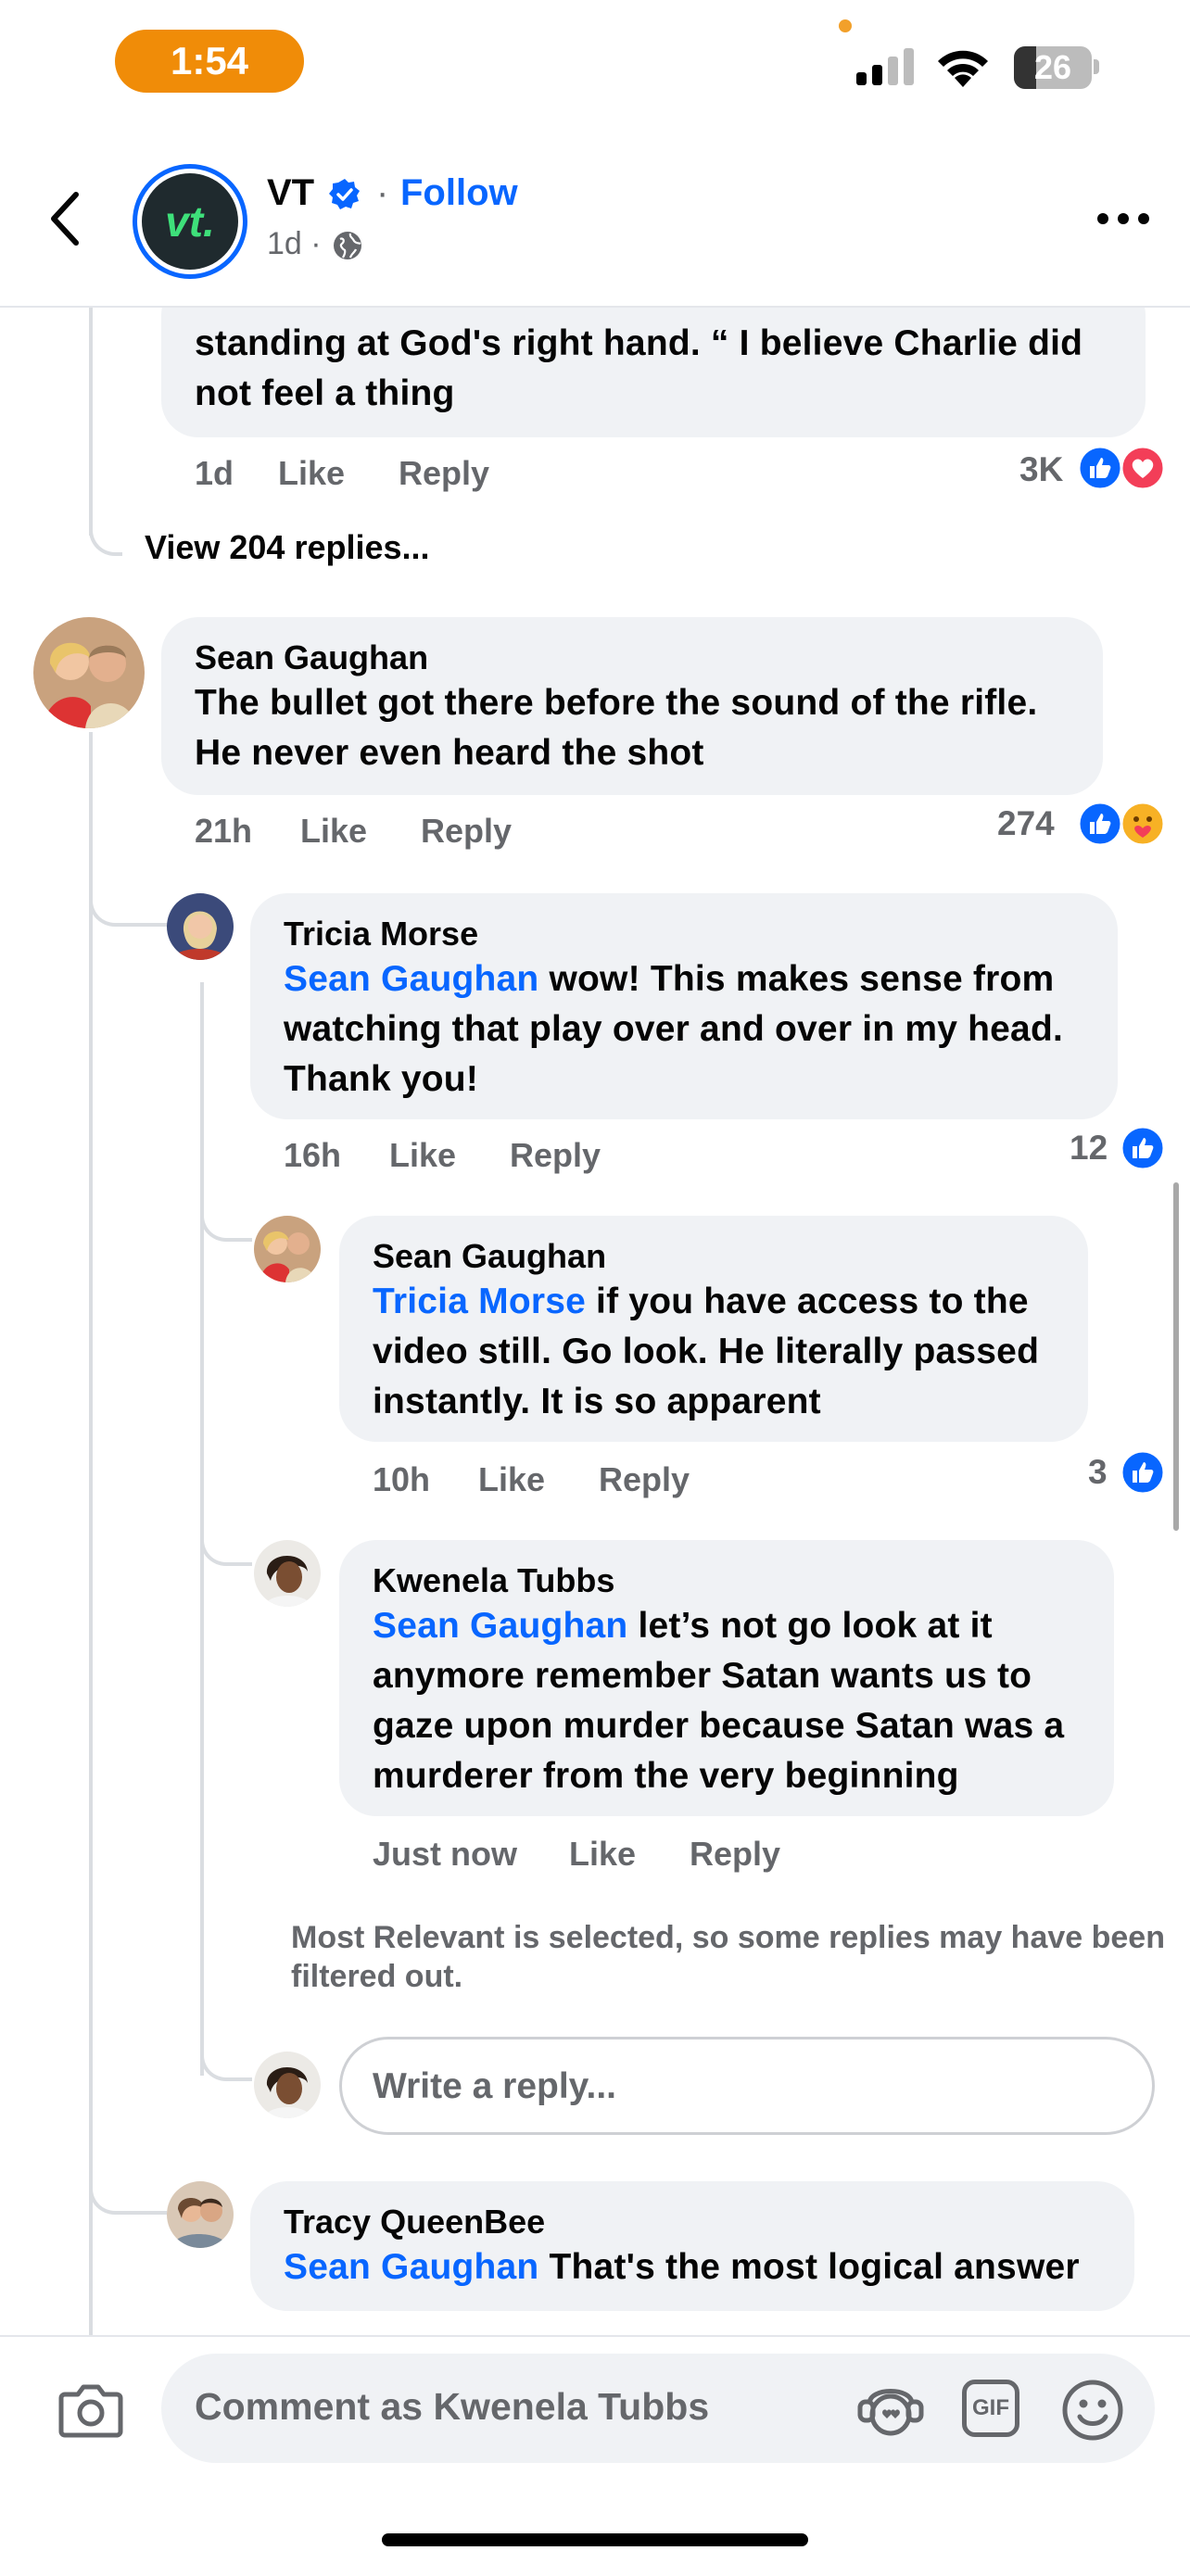 The width and height of the screenshot is (1190, 2576). What do you see at coordinates (890, 2409) in the screenshot?
I see `avatar-sticker-icon` at bounding box center [890, 2409].